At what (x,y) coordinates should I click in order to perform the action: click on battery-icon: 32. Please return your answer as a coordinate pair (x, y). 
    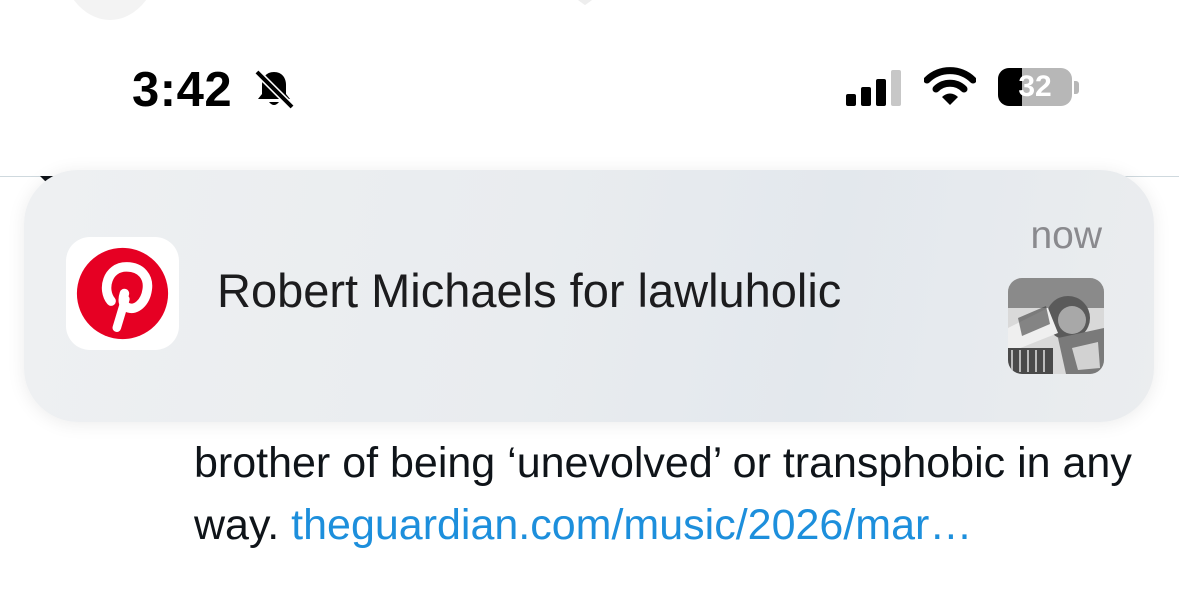
    Looking at the image, I should click on (1041, 88).